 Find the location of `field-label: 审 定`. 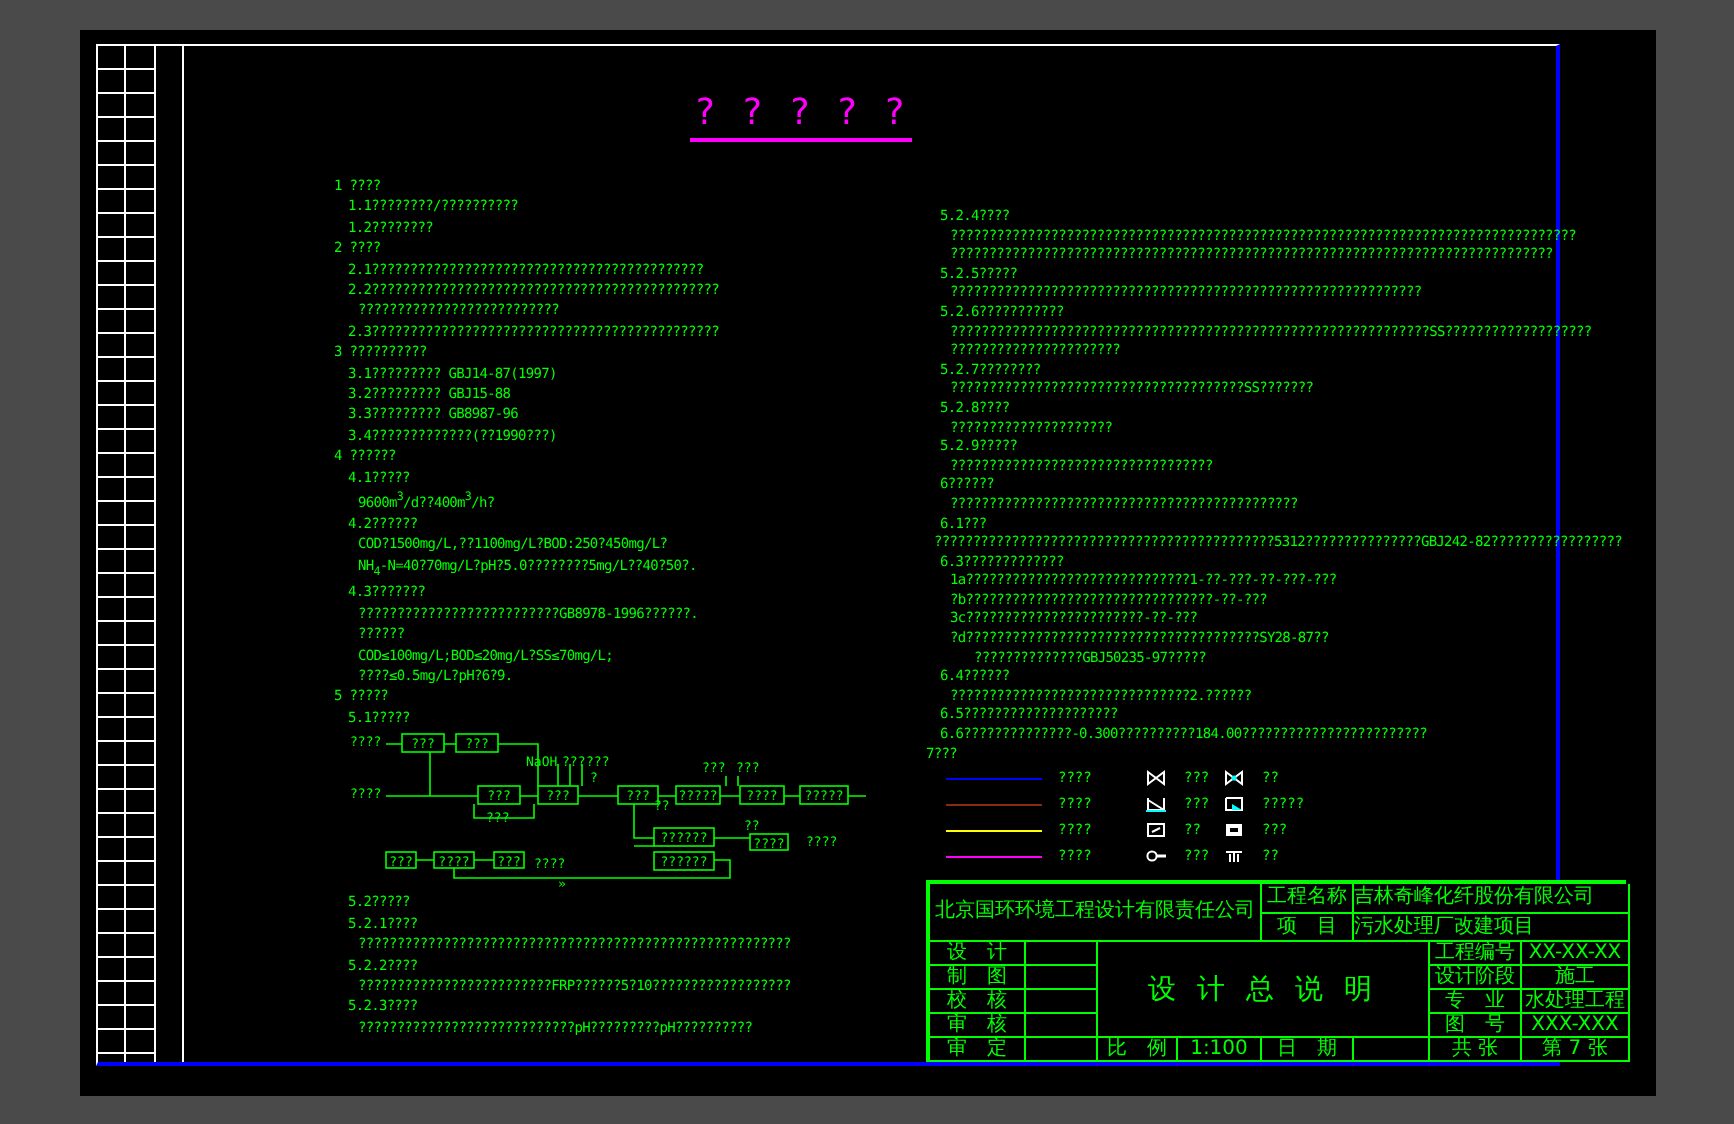

field-label: 审 定 is located at coordinates (978, 1050).